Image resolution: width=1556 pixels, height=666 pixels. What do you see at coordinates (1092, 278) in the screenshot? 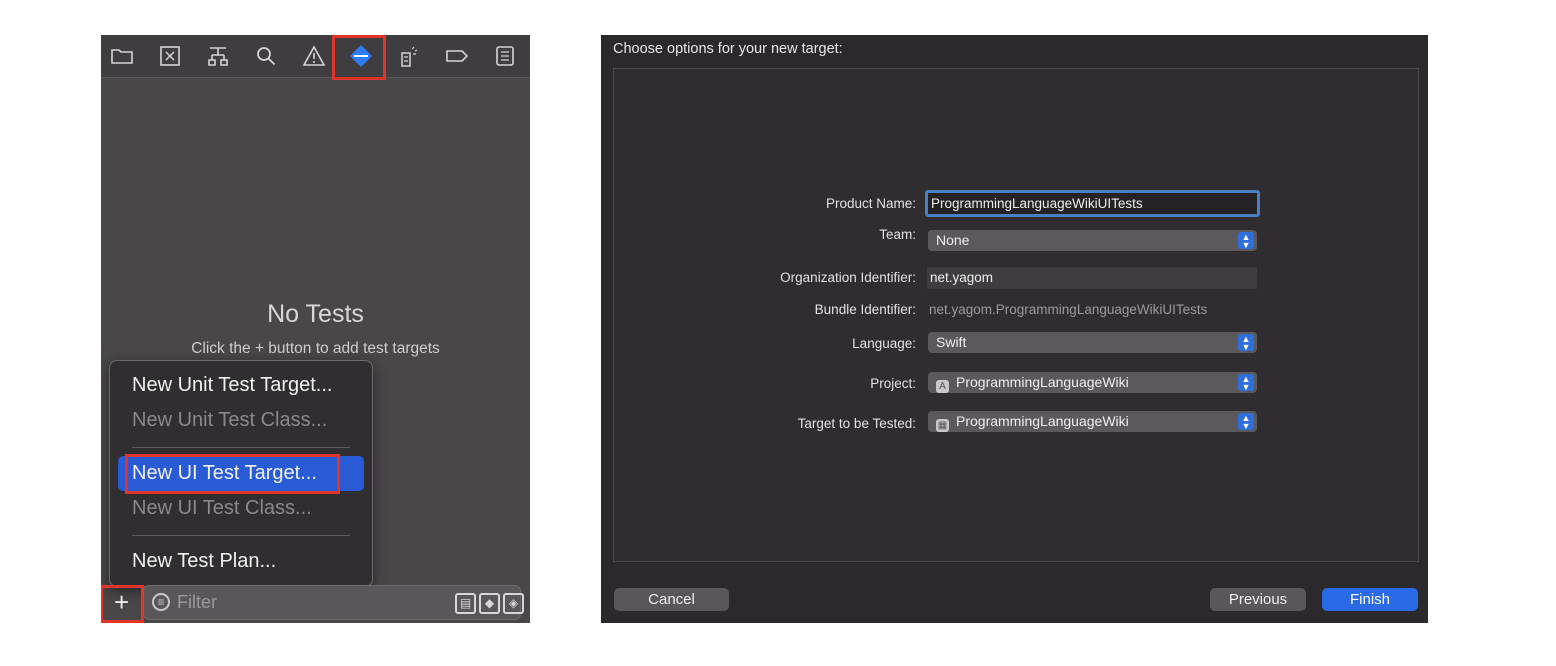
I see `organization-identifier-input: net.yagom` at bounding box center [1092, 278].